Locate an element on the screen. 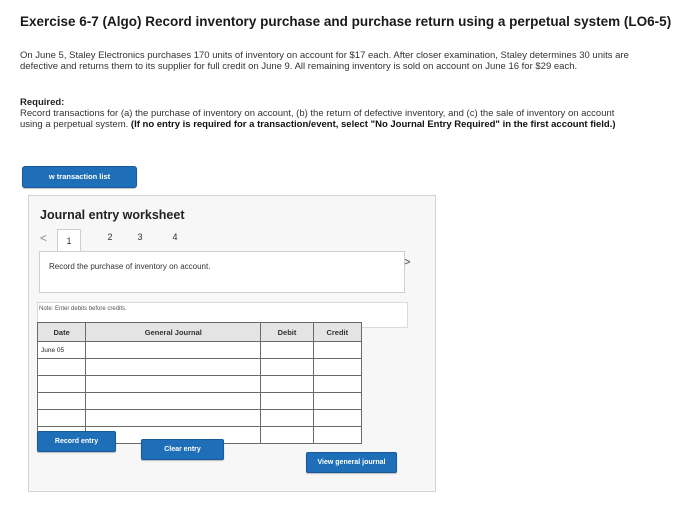  record-entry-button: Record entry is located at coordinates (76, 441).